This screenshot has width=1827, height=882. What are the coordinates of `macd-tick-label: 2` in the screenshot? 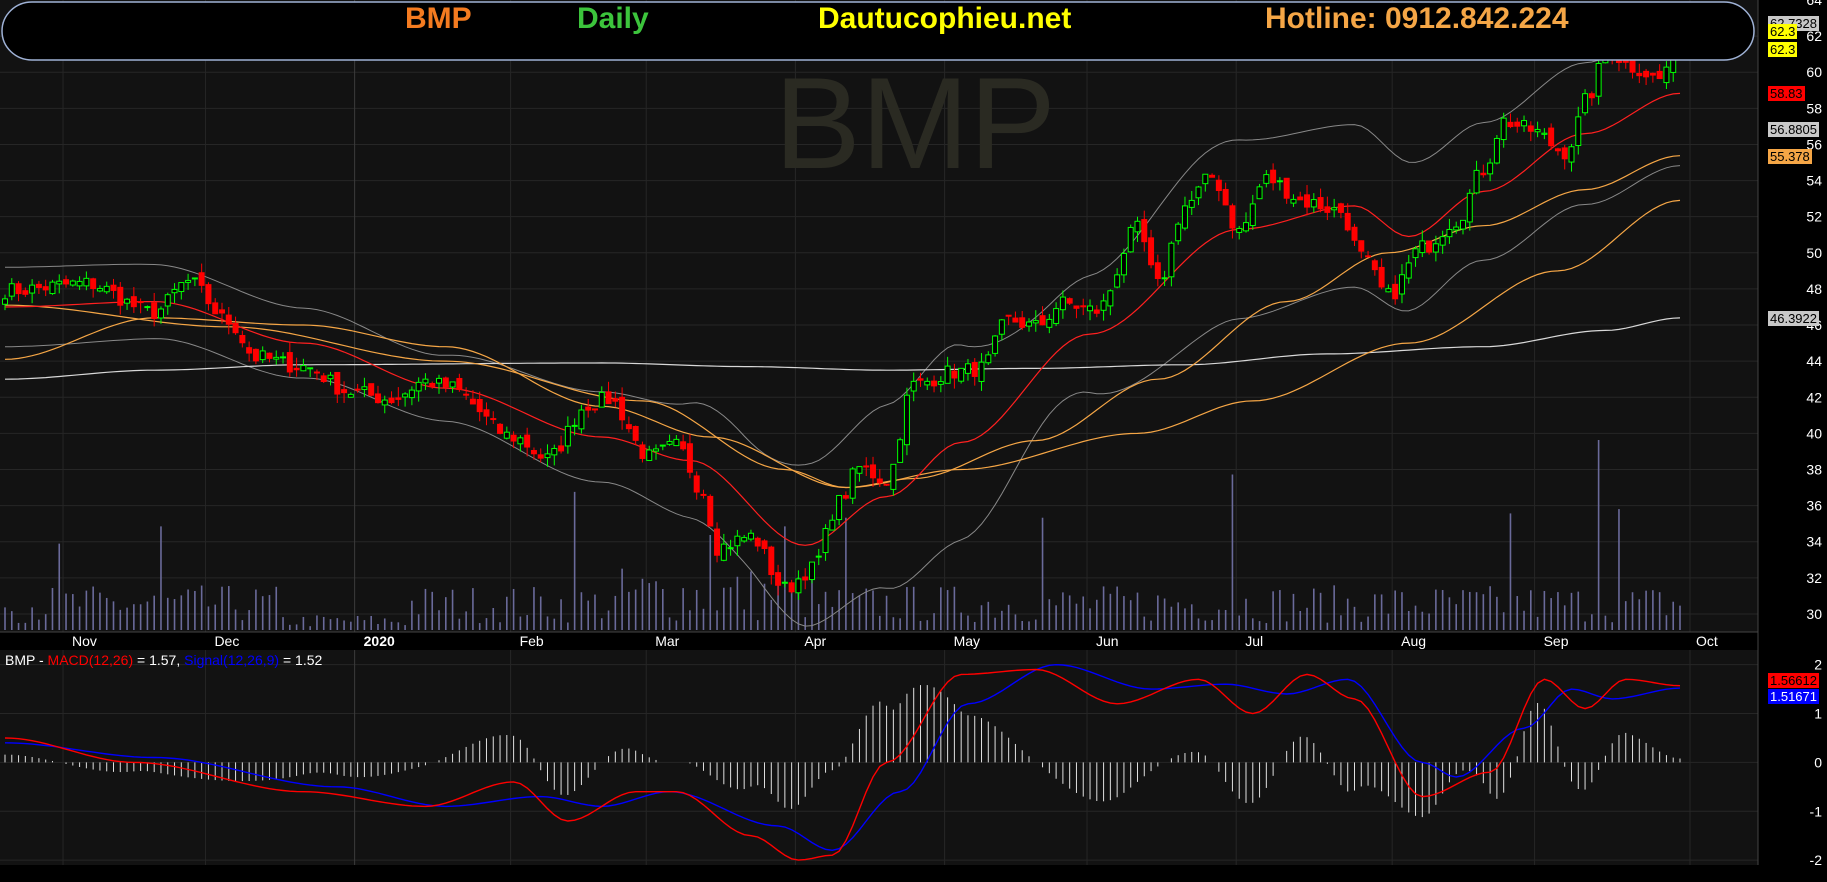 It's located at (1818, 665).